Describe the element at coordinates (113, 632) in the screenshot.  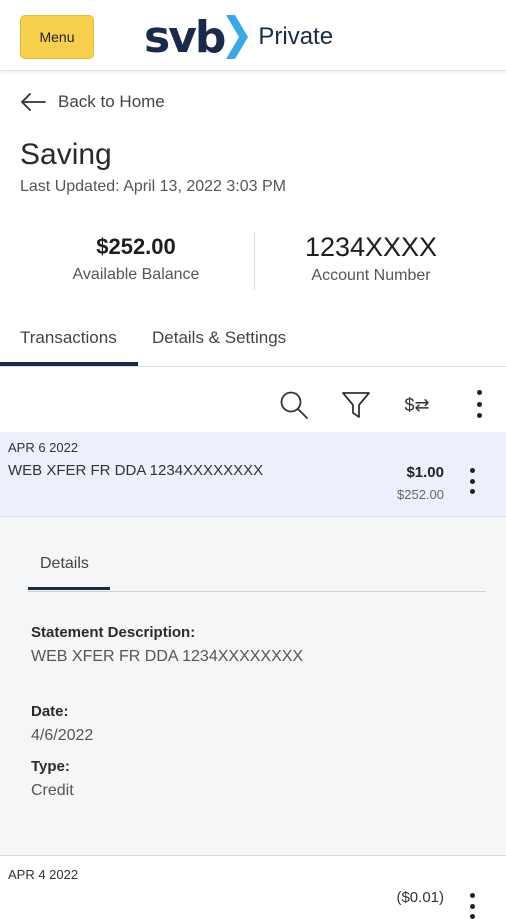
I see `statement-description-label: Statement Description:` at that location.